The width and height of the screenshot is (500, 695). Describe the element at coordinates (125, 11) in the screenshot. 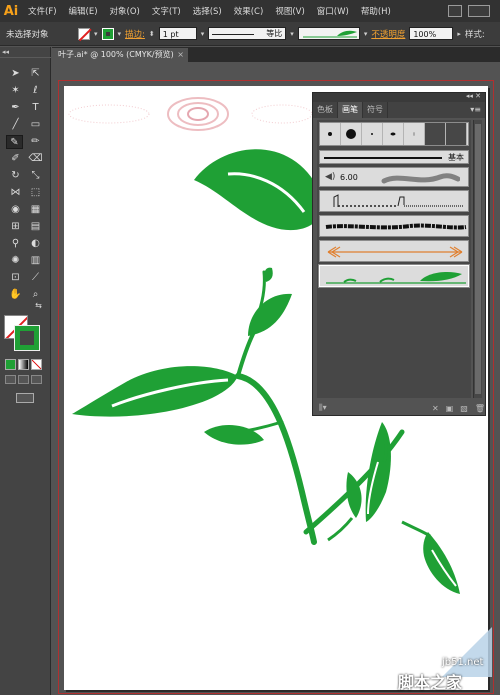

I see `menu-object: 对象(O)` at that location.